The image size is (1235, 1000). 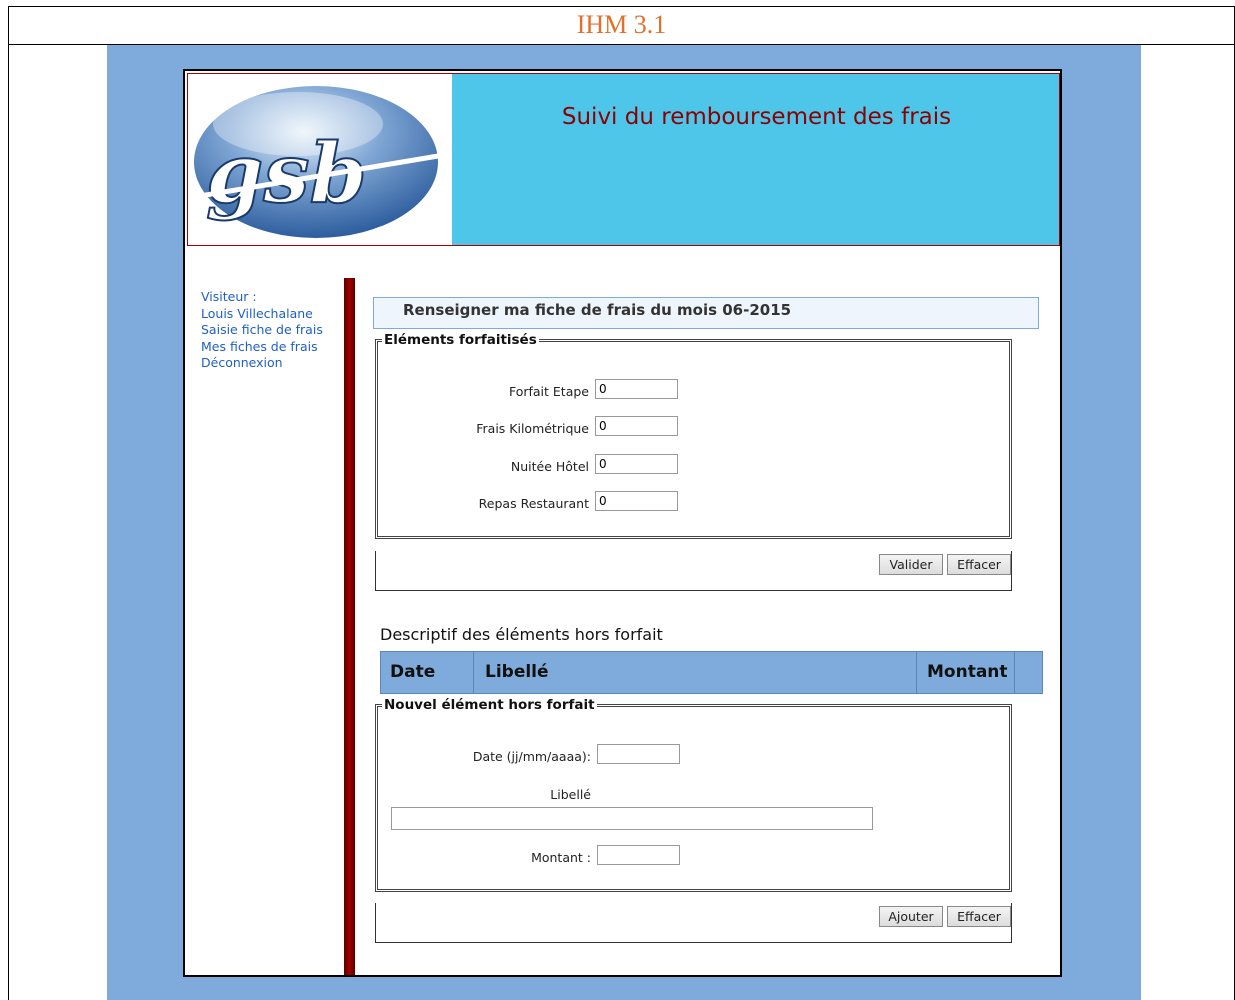 I want to click on frais-km-input, so click(x=636, y=426).